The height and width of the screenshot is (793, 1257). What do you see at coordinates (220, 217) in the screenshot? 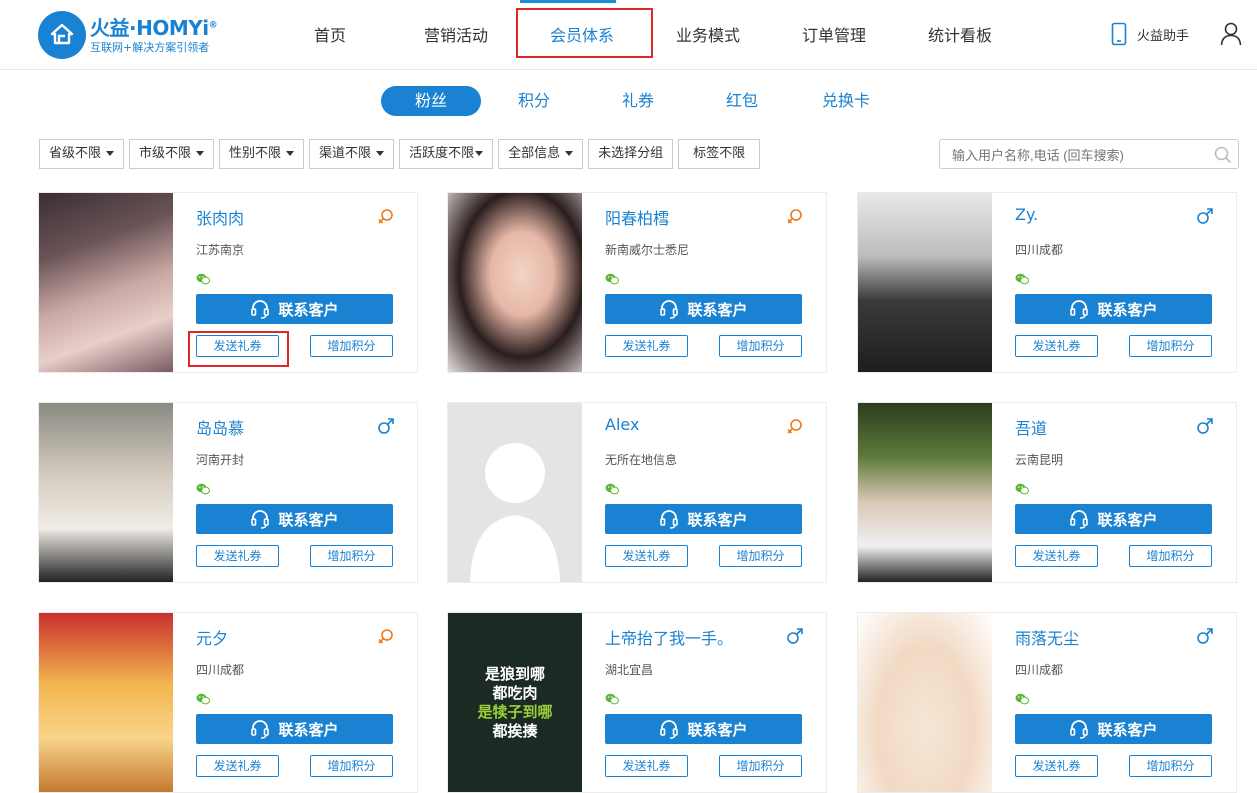
I see `member-name: 张肉肉` at bounding box center [220, 217].